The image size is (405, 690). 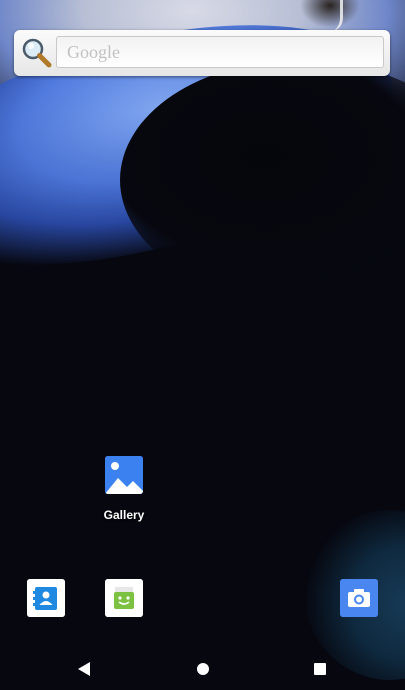 I want to click on wallpaper-curl, so click(x=330, y=14).